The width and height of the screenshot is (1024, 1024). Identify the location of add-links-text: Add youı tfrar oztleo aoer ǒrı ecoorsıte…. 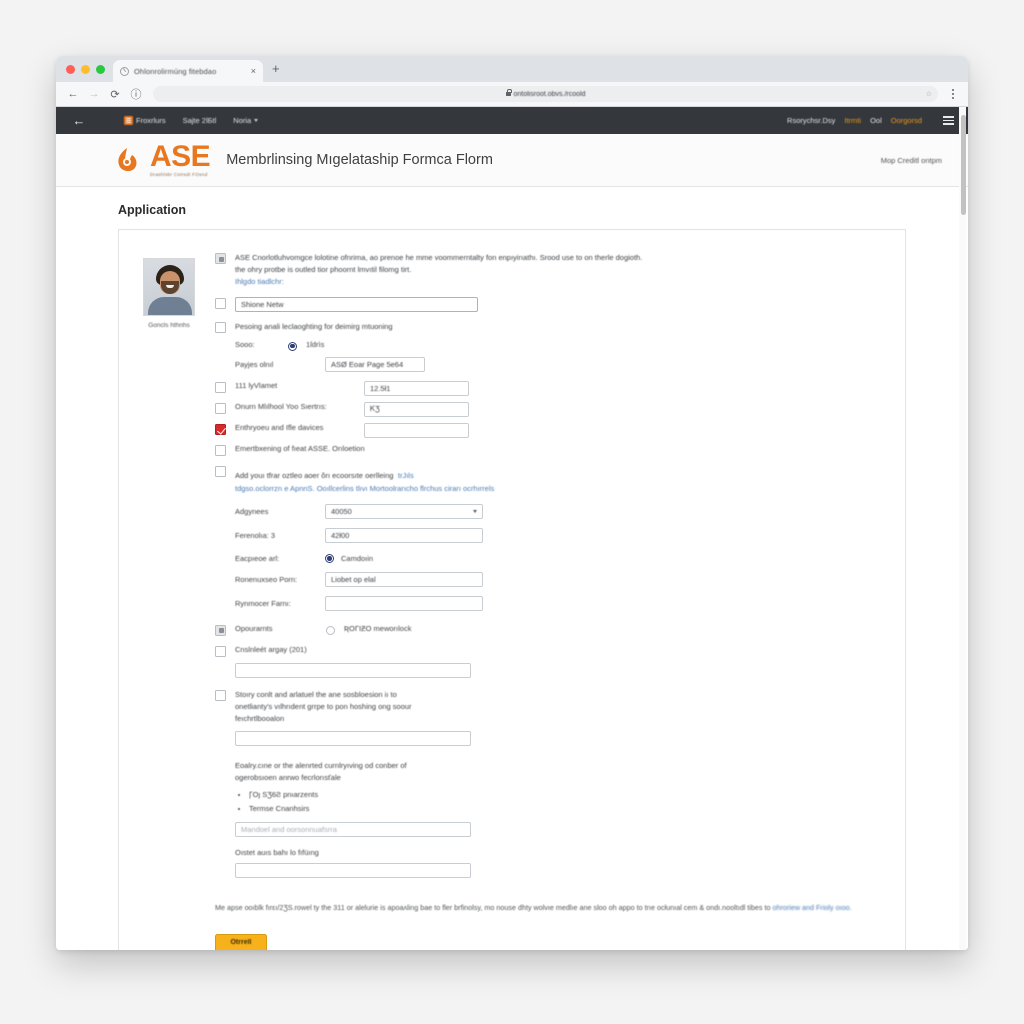
(314, 475).